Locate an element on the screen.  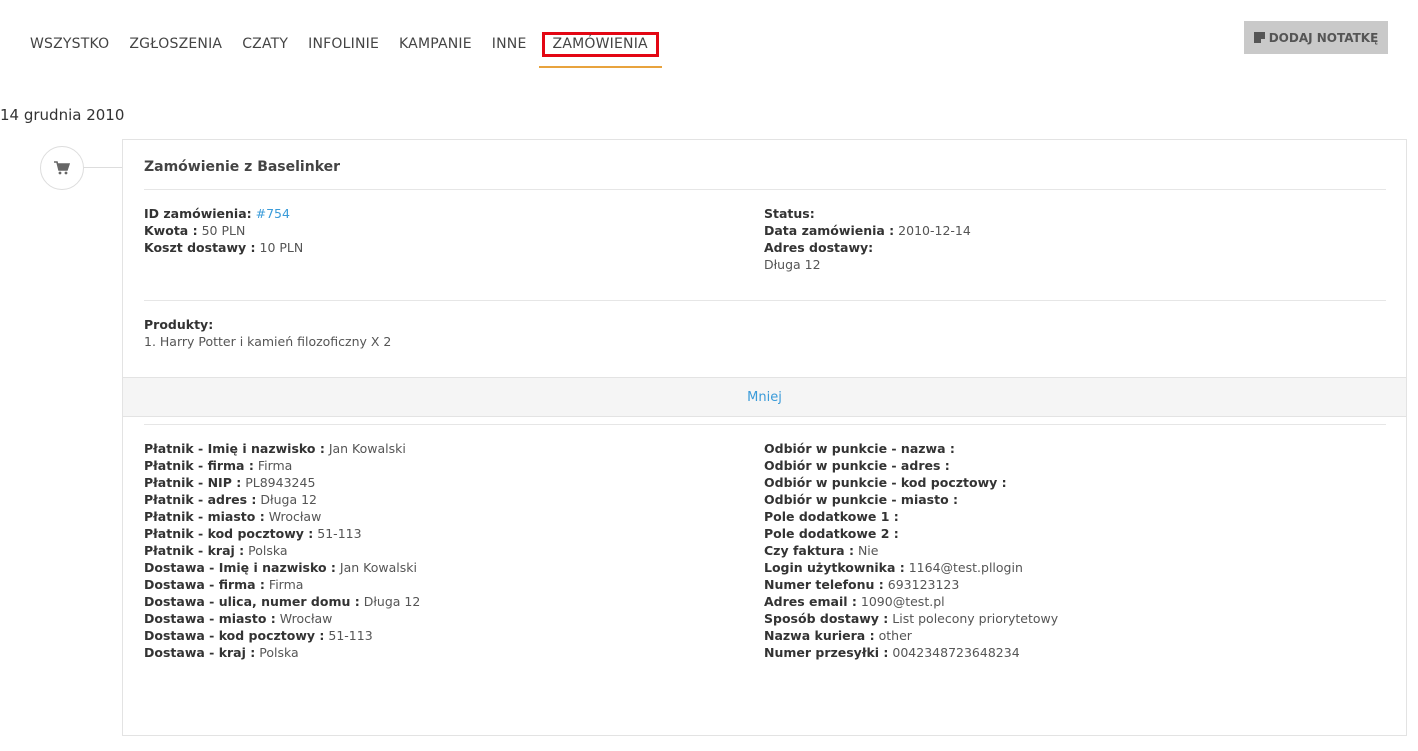
detail-label: Dostawa - kraj : is located at coordinates (200, 652).